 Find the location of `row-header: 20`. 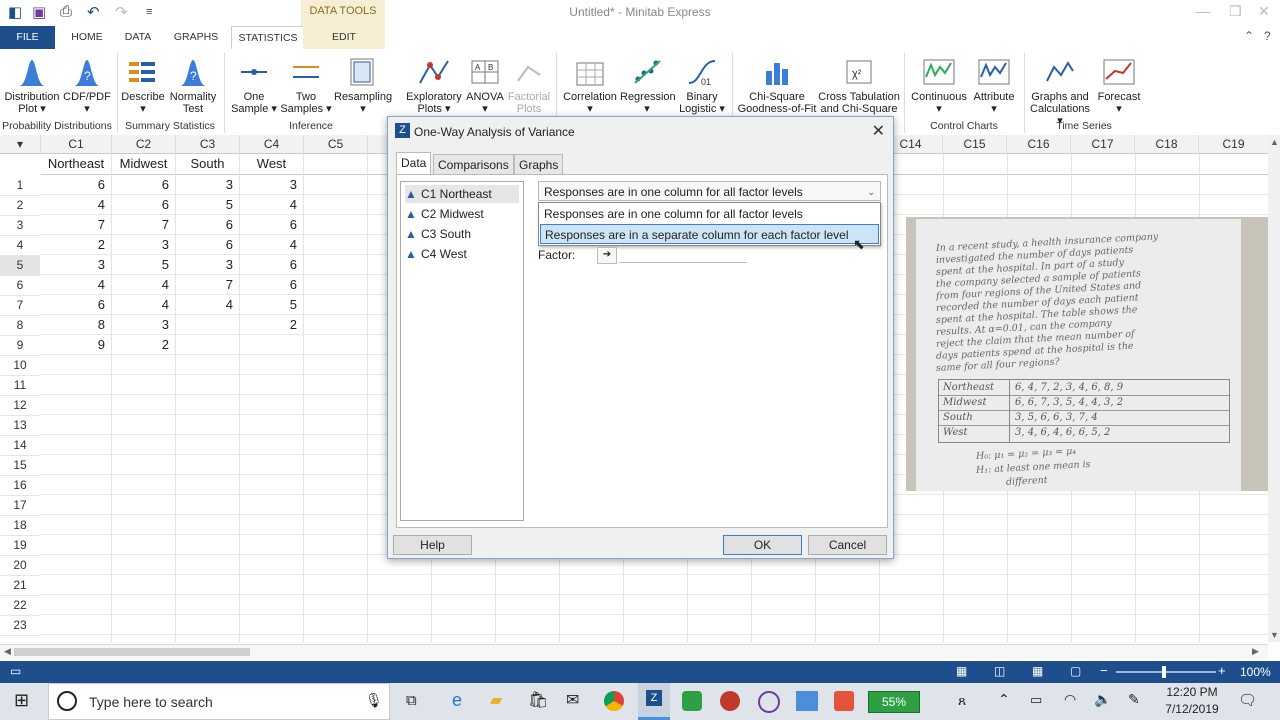

row-header: 20 is located at coordinates (20, 565).